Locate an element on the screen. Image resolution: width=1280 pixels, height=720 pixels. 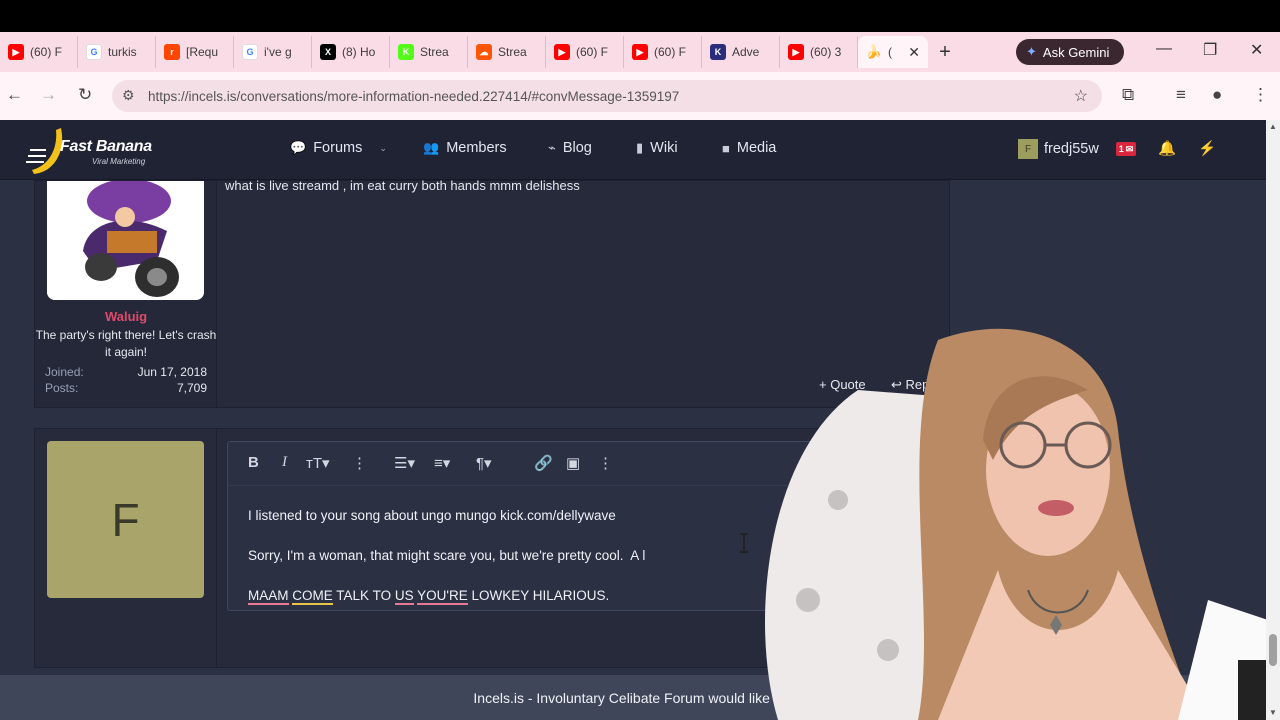
rss-icon: ⌁ is located at coordinates (552, 147).